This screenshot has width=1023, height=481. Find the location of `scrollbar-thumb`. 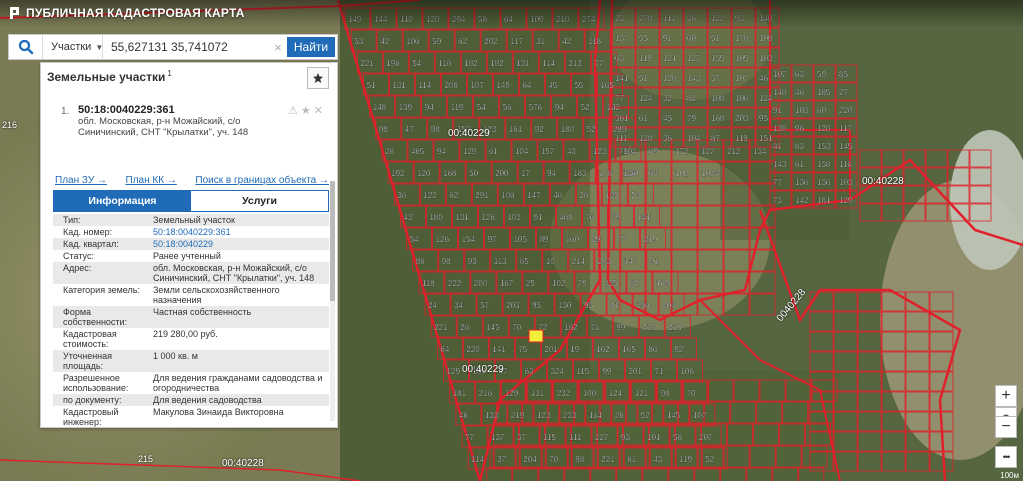

scrollbar-thumb is located at coordinates (332, 241).